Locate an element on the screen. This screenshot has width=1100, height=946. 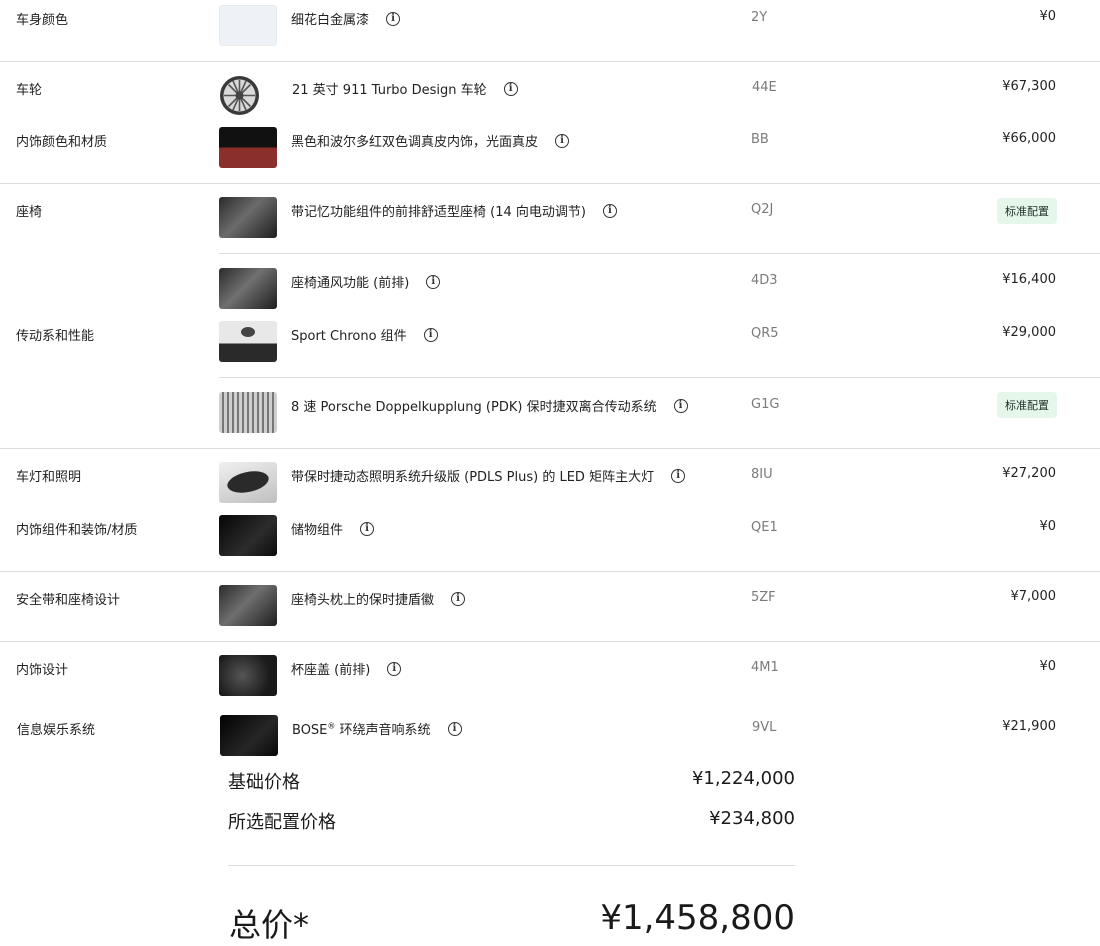
swatch-black-bordeaux is located at coordinates (248, 147).